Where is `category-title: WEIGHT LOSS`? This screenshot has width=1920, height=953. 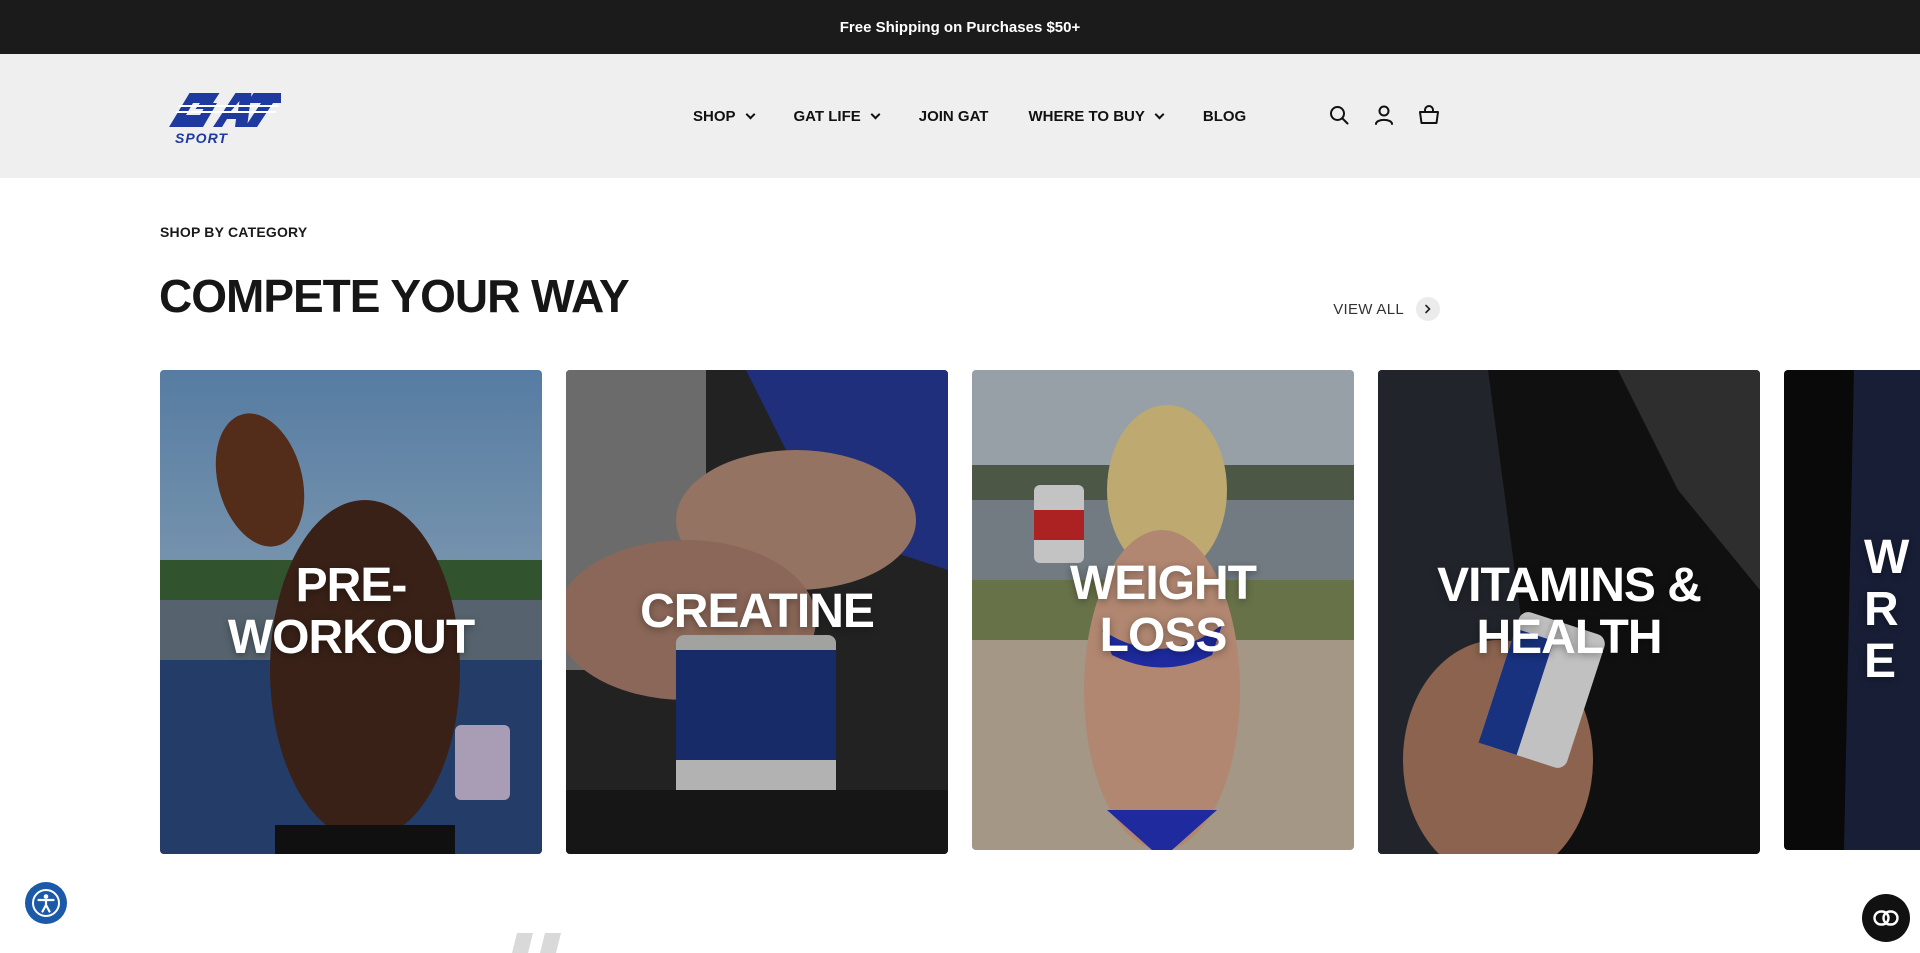 category-title: WEIGHT LOSS is located at coordinates (1163, 609).